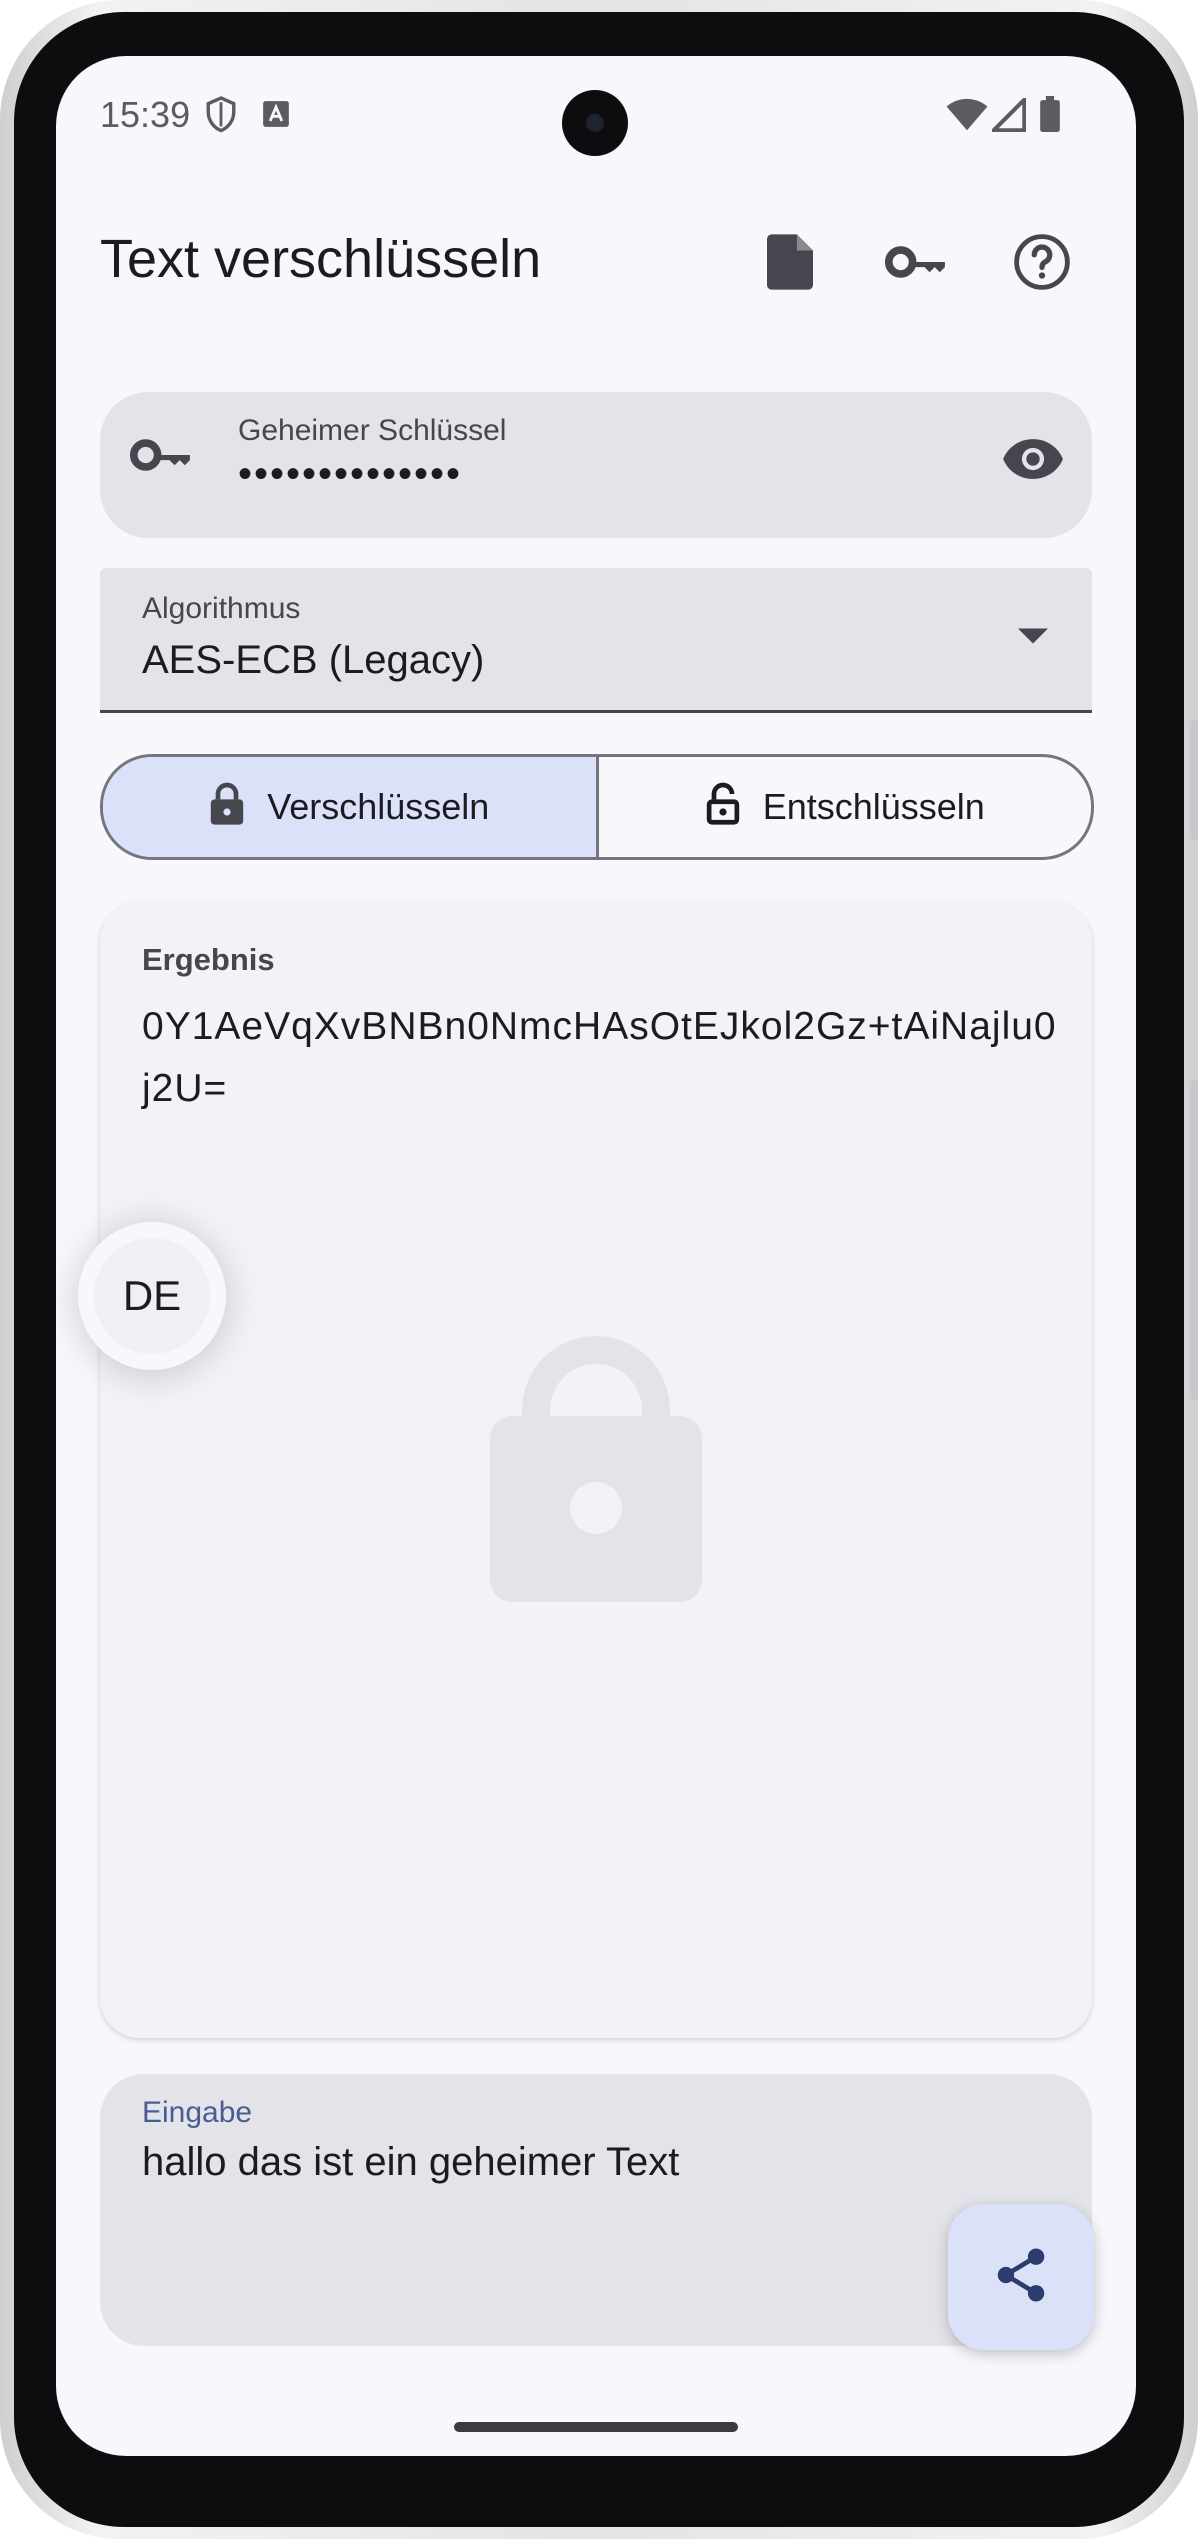 This screenshot has width=1198, height=2539. I want to click on shield-icon, so click(221, 117).